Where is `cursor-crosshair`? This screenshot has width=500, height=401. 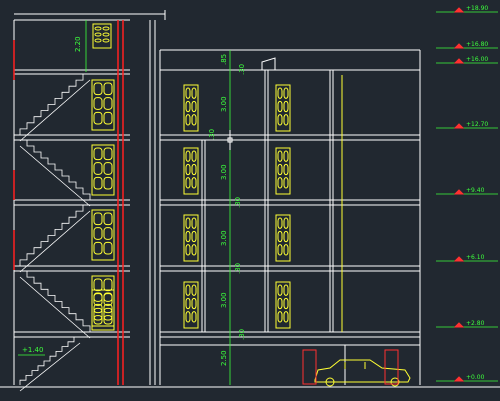
cursor-crosshair is located at coordinates (230, 140).